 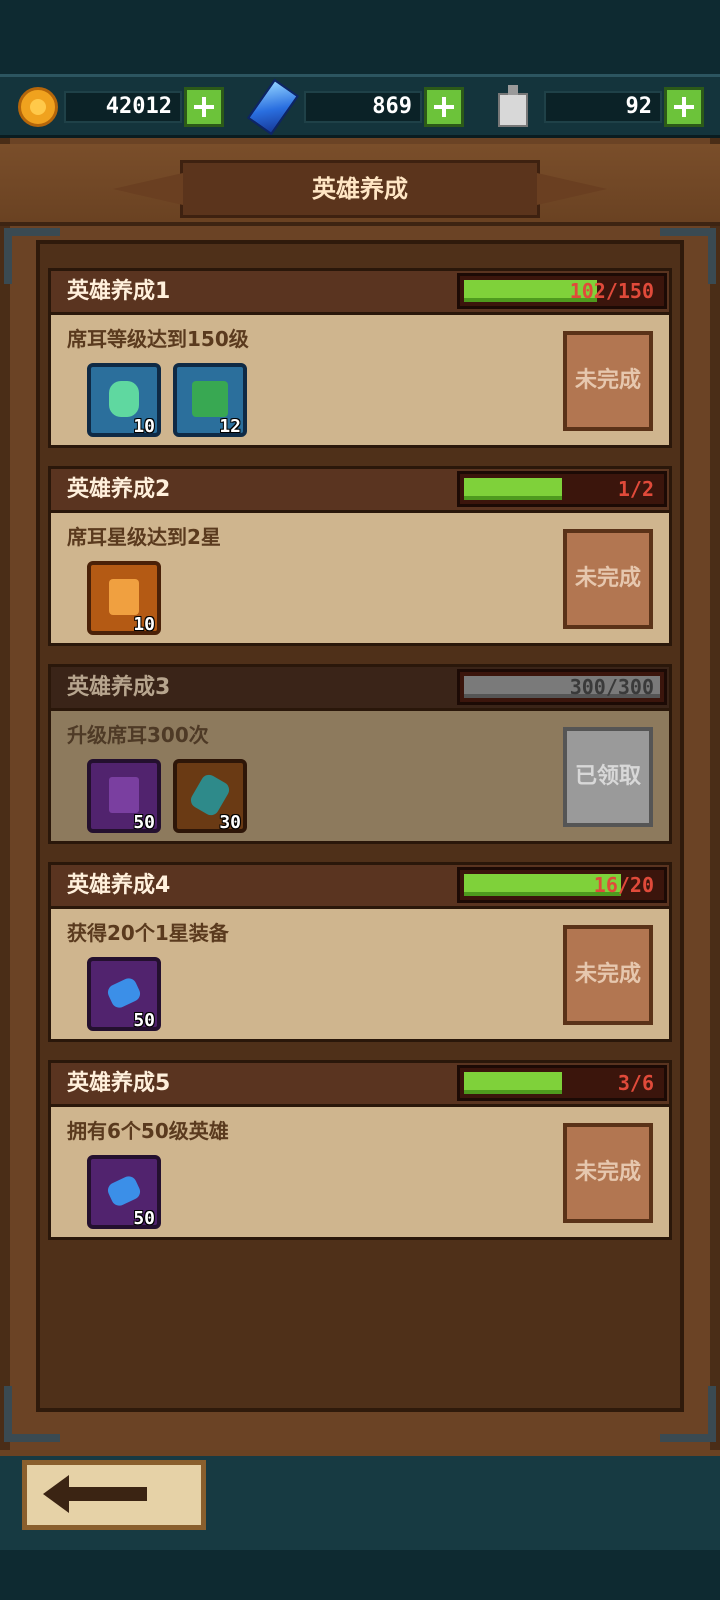 What do you see at coordinates (230, 426) in the screenshot?
I see `reward-count: 12` at bounding box center [230, 426].